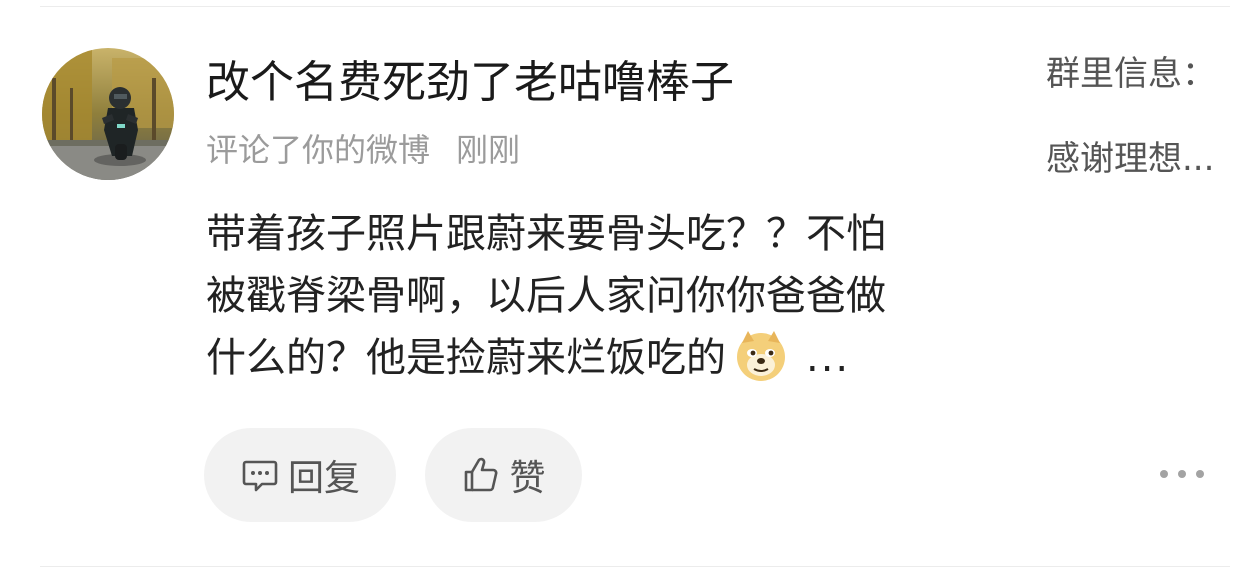 The height and width of the screenshot is (576, 1260). I want to click on like-label: 赞, so click(527, 478).